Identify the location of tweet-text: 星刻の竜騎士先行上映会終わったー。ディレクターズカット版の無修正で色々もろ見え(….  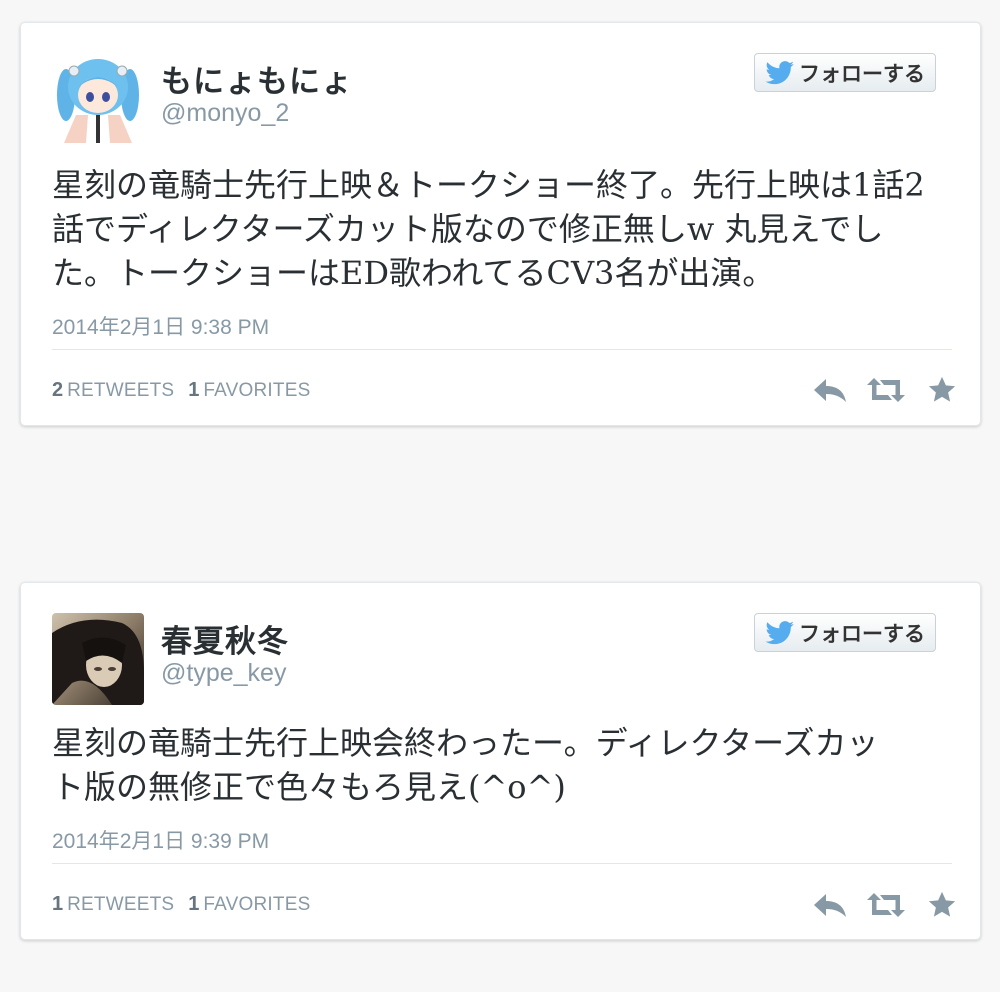
(465, 765).